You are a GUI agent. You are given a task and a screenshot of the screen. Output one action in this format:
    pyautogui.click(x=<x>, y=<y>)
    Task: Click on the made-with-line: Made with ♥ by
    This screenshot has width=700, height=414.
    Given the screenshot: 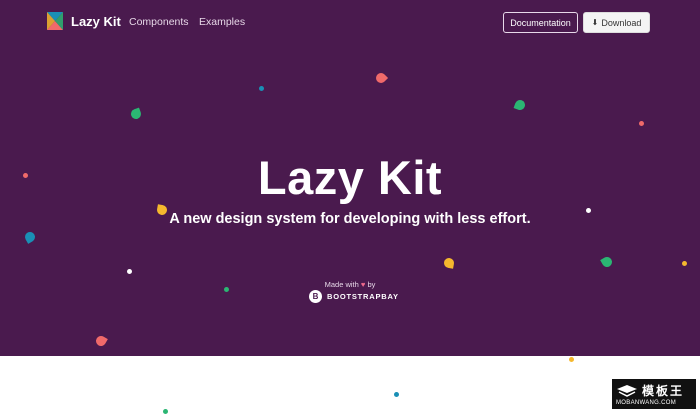 What is the action you would take?
    pyautogui.click(x=350, y=284)
    